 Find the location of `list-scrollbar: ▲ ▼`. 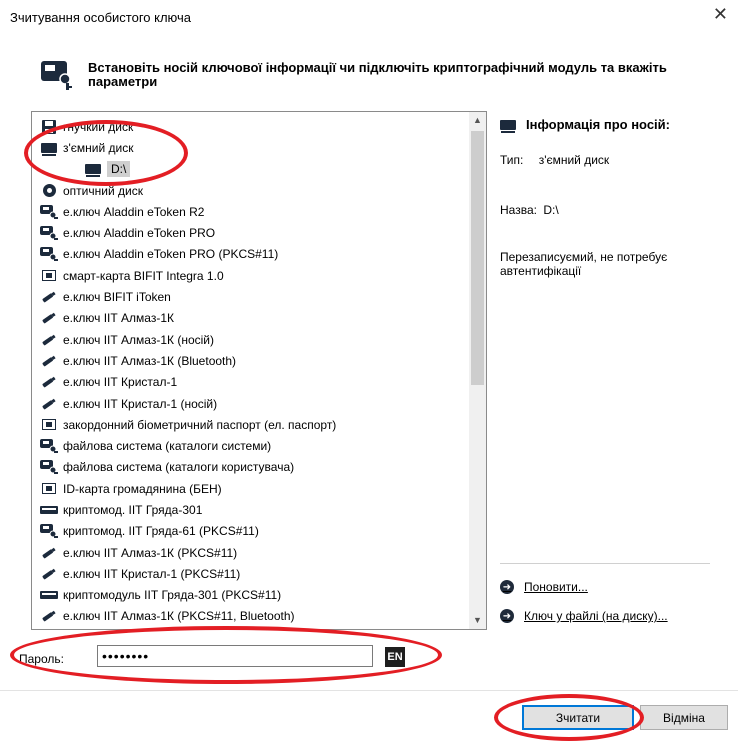

list-scrollbar: ▲ ▼ is located at coordinates (477, 370).